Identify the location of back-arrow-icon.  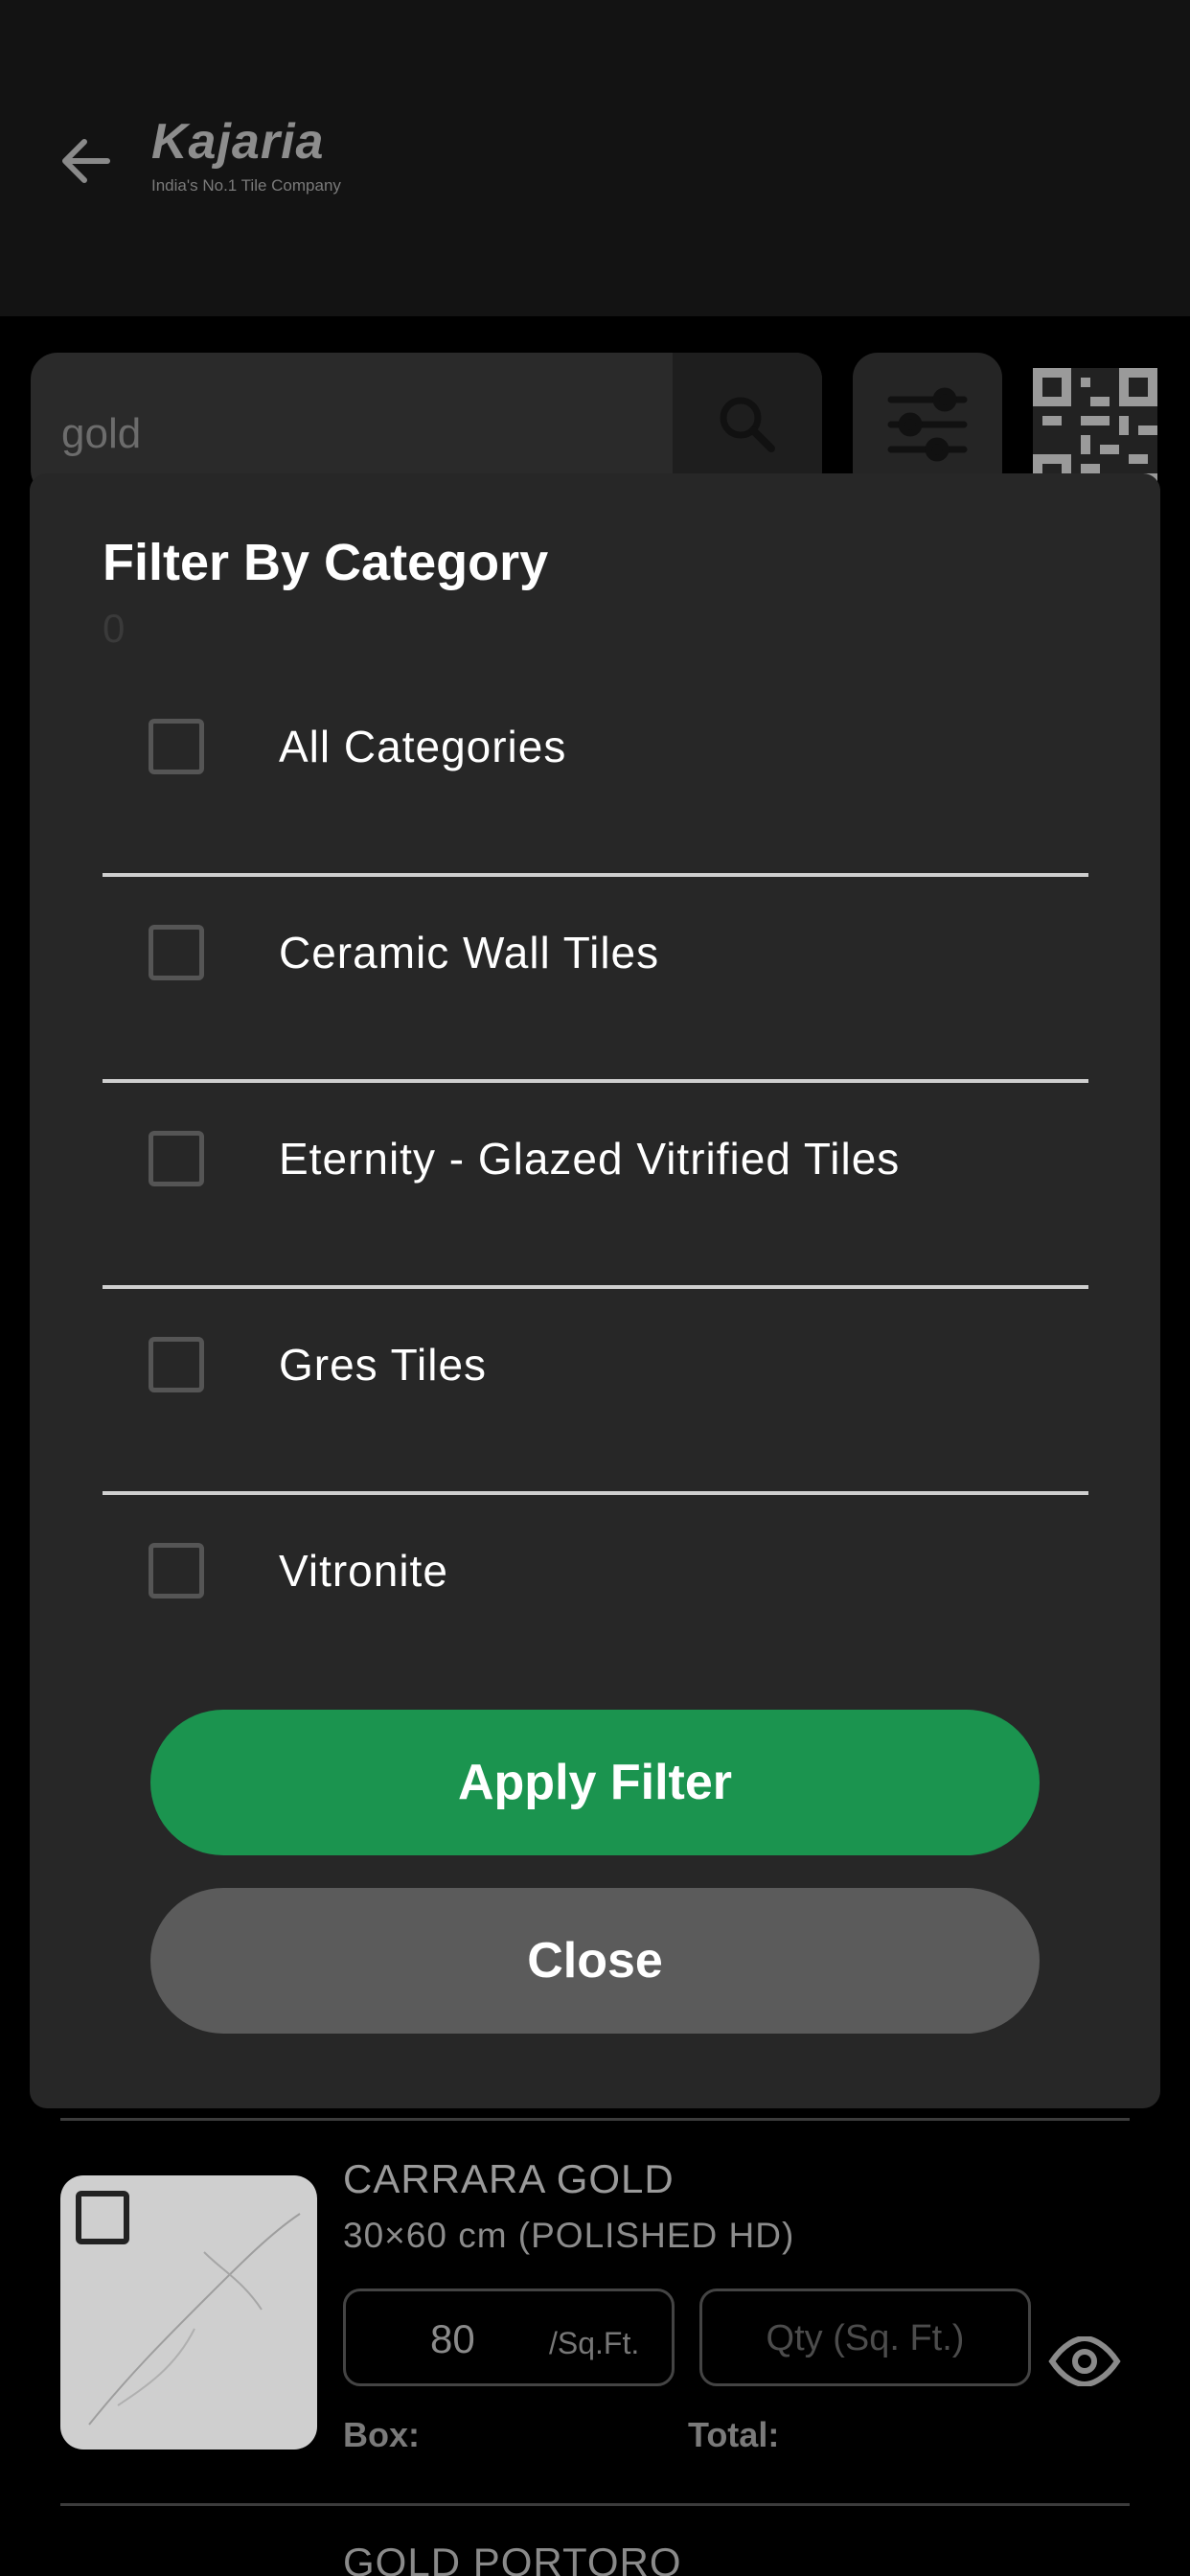
(87, 161).